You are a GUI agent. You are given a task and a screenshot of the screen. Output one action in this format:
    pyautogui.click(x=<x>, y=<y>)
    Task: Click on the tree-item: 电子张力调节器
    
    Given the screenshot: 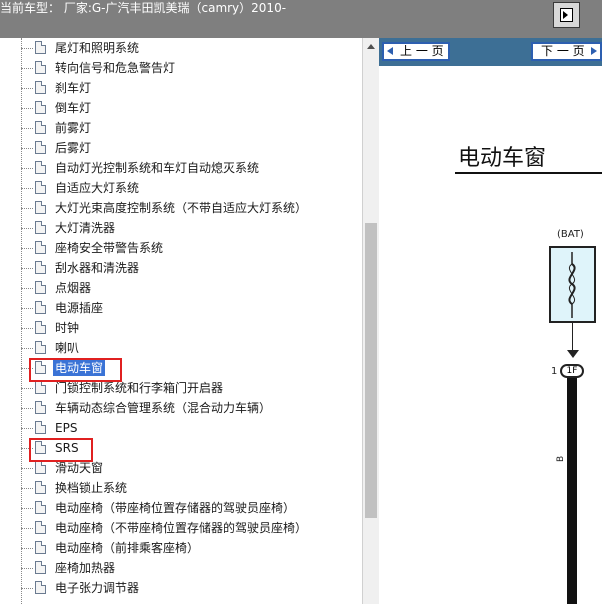 What is the action you would take?
    pyautogui.click(x=191, y=588)
    